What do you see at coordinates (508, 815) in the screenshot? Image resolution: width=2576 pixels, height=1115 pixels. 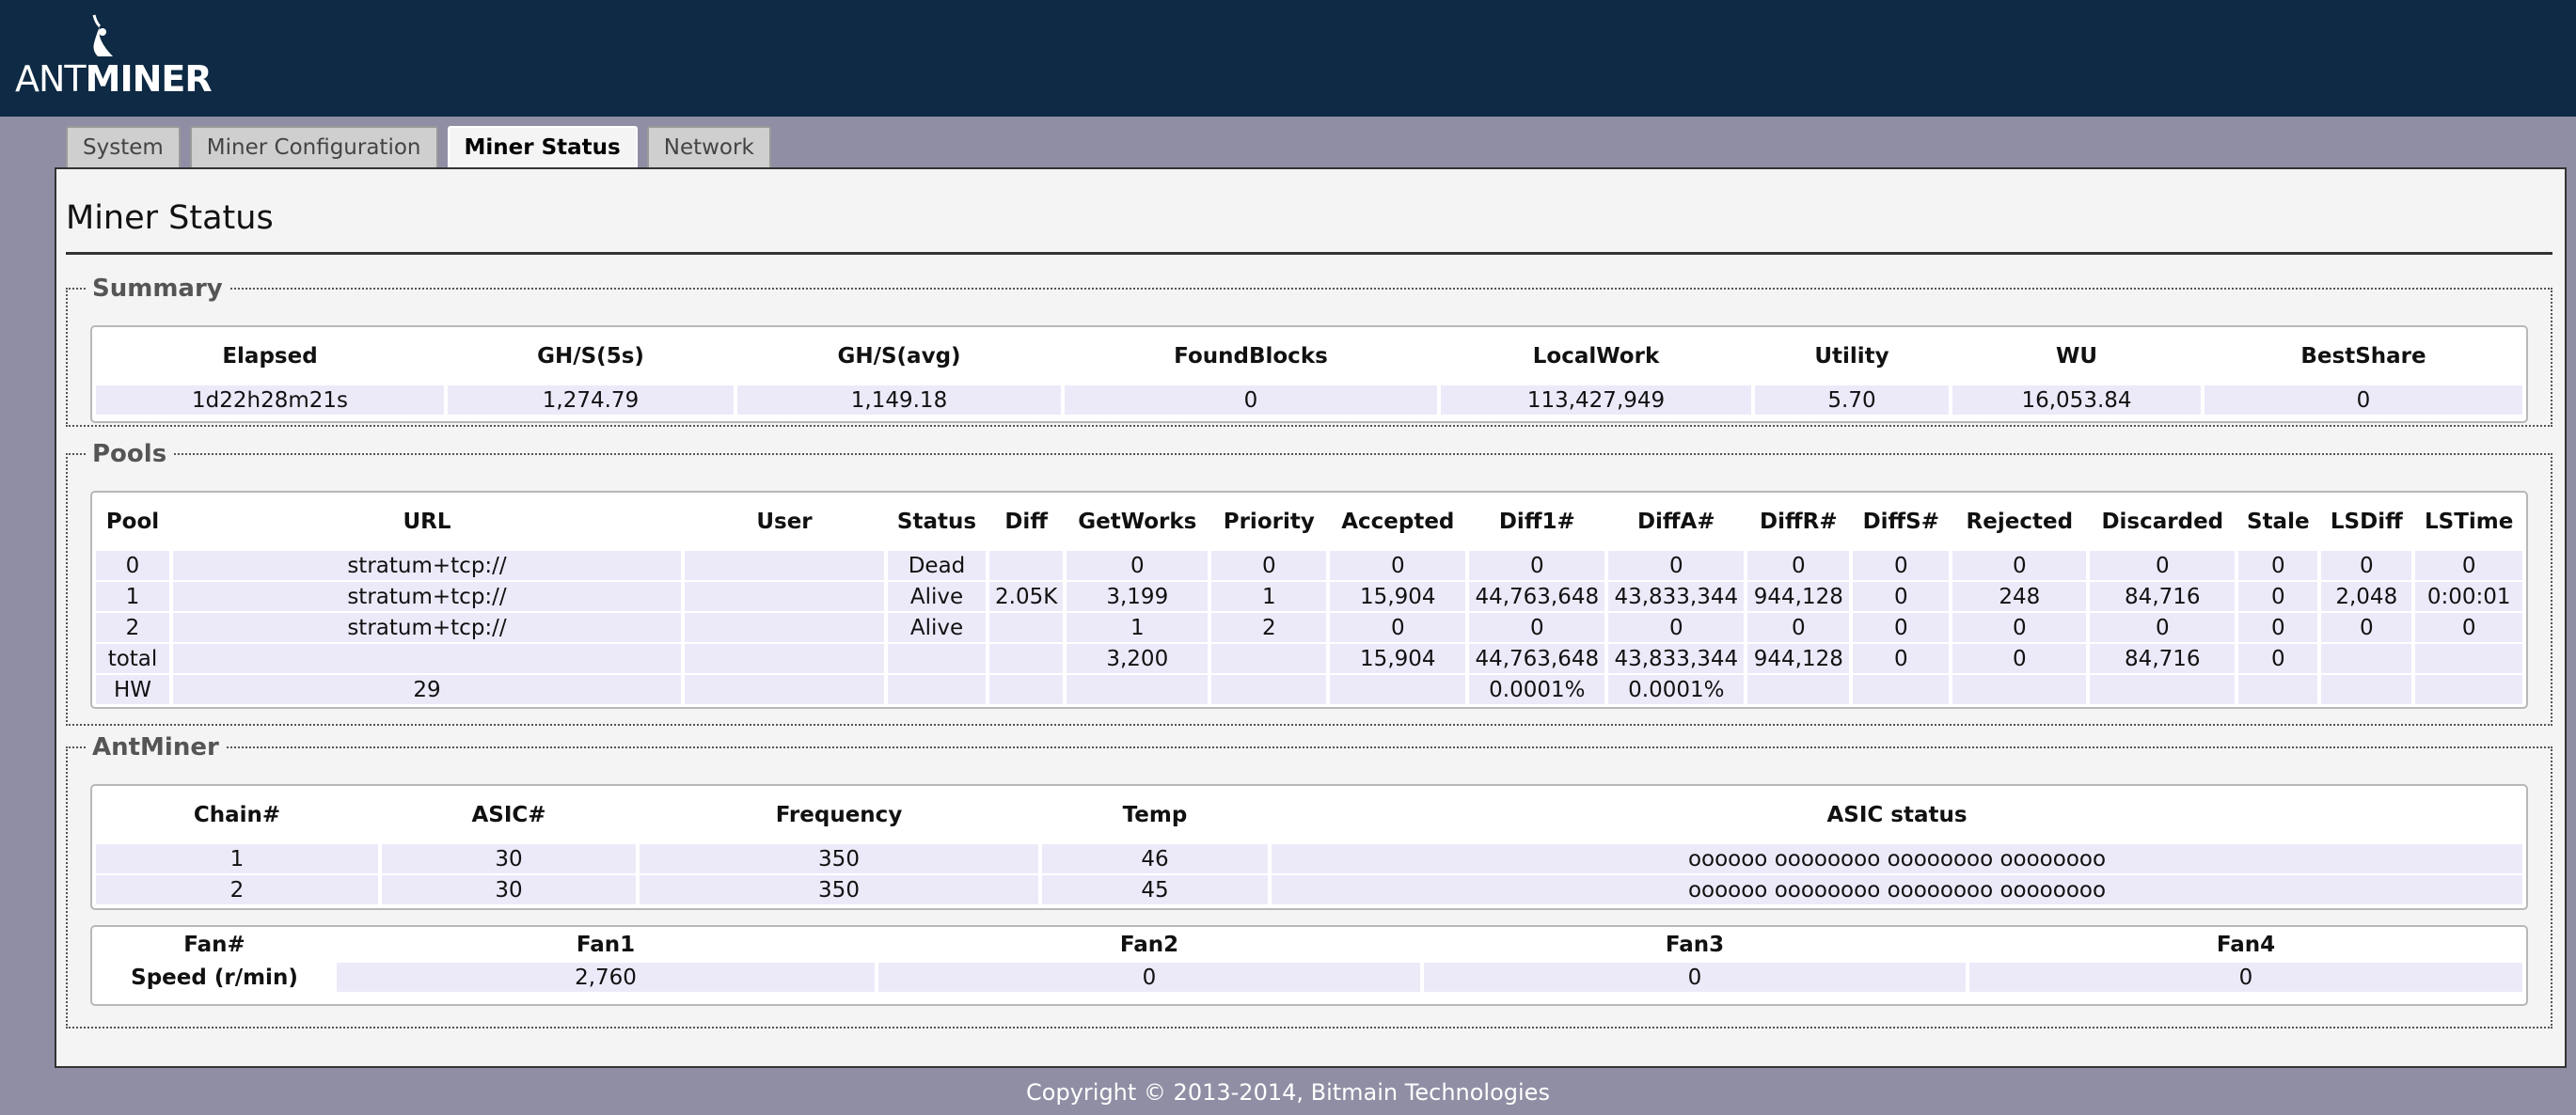 I see `chain-header: ASIC#` at bounding box center [508, 815].